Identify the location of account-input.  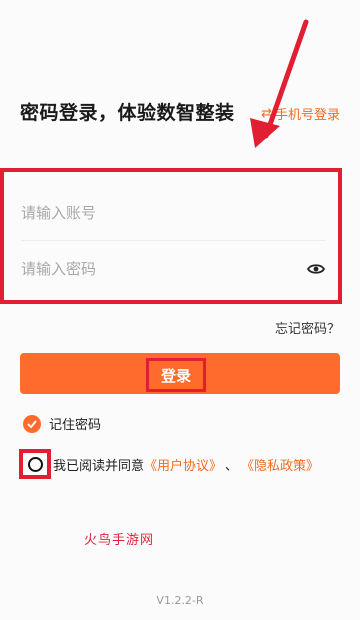
(173, 213).